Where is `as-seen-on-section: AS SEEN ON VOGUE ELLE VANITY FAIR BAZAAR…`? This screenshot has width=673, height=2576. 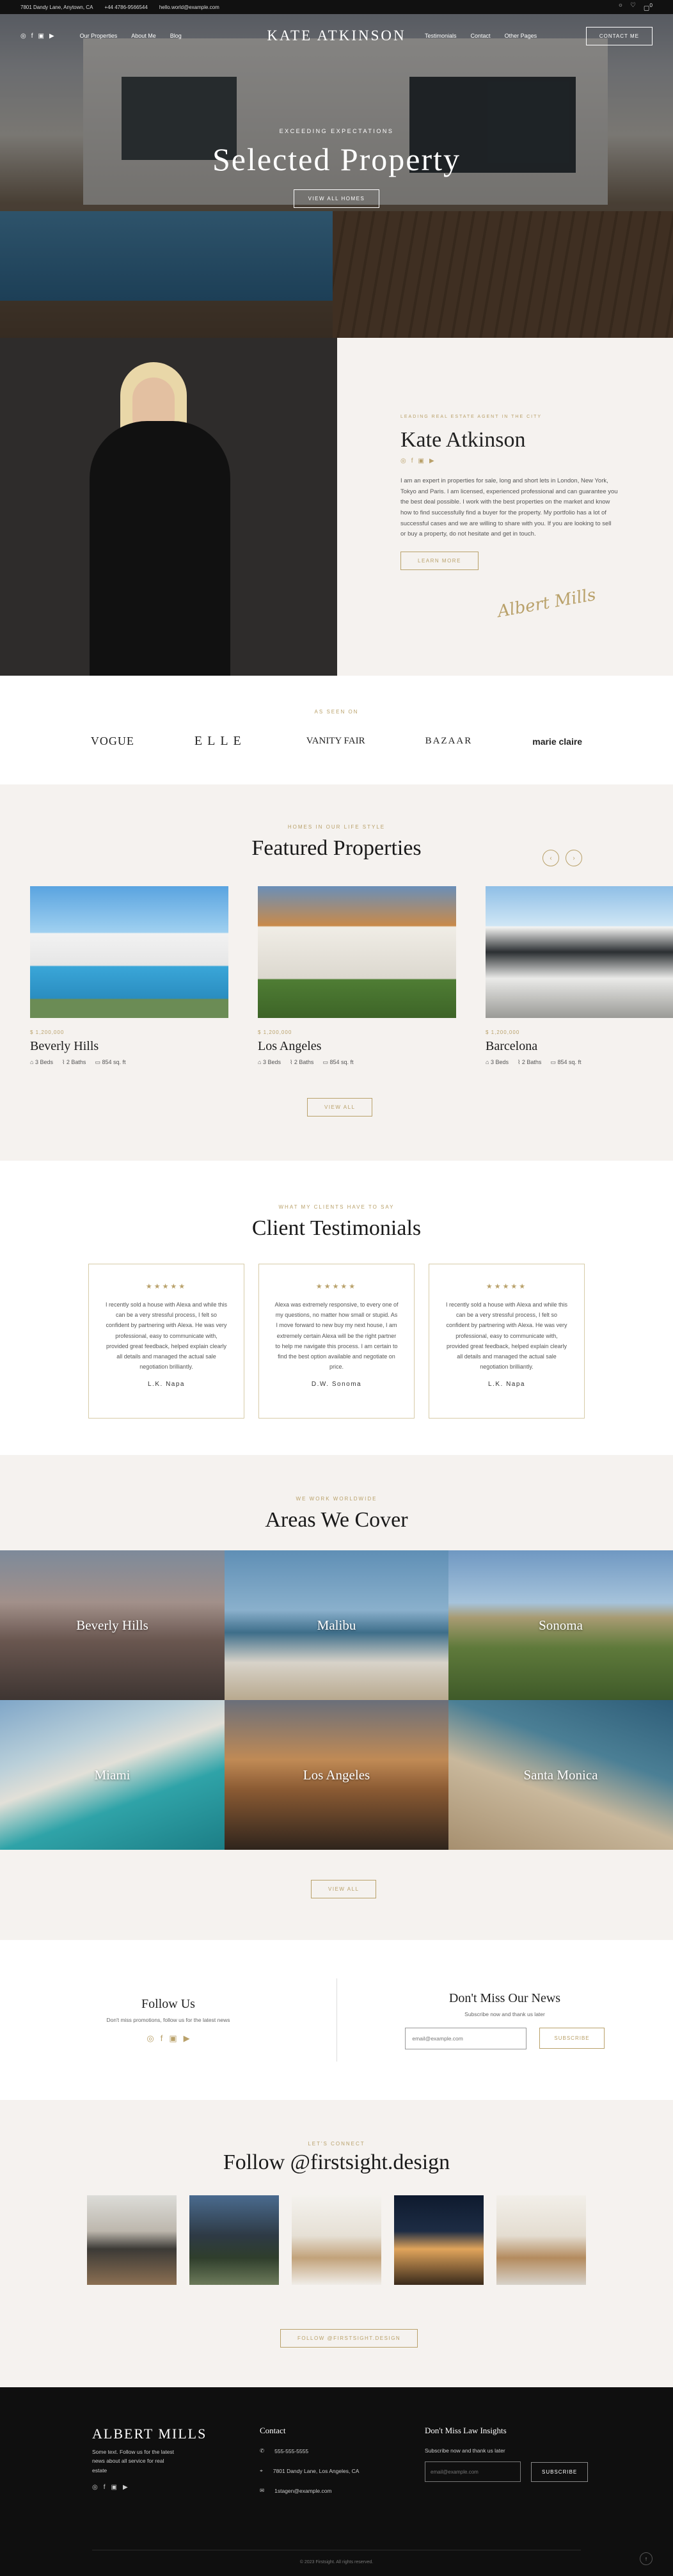 as-seen-on-section: AS SEEN ON VOGUE ELLE VANITY FAIR BAZAAR… is located at coordinates (336, 730).